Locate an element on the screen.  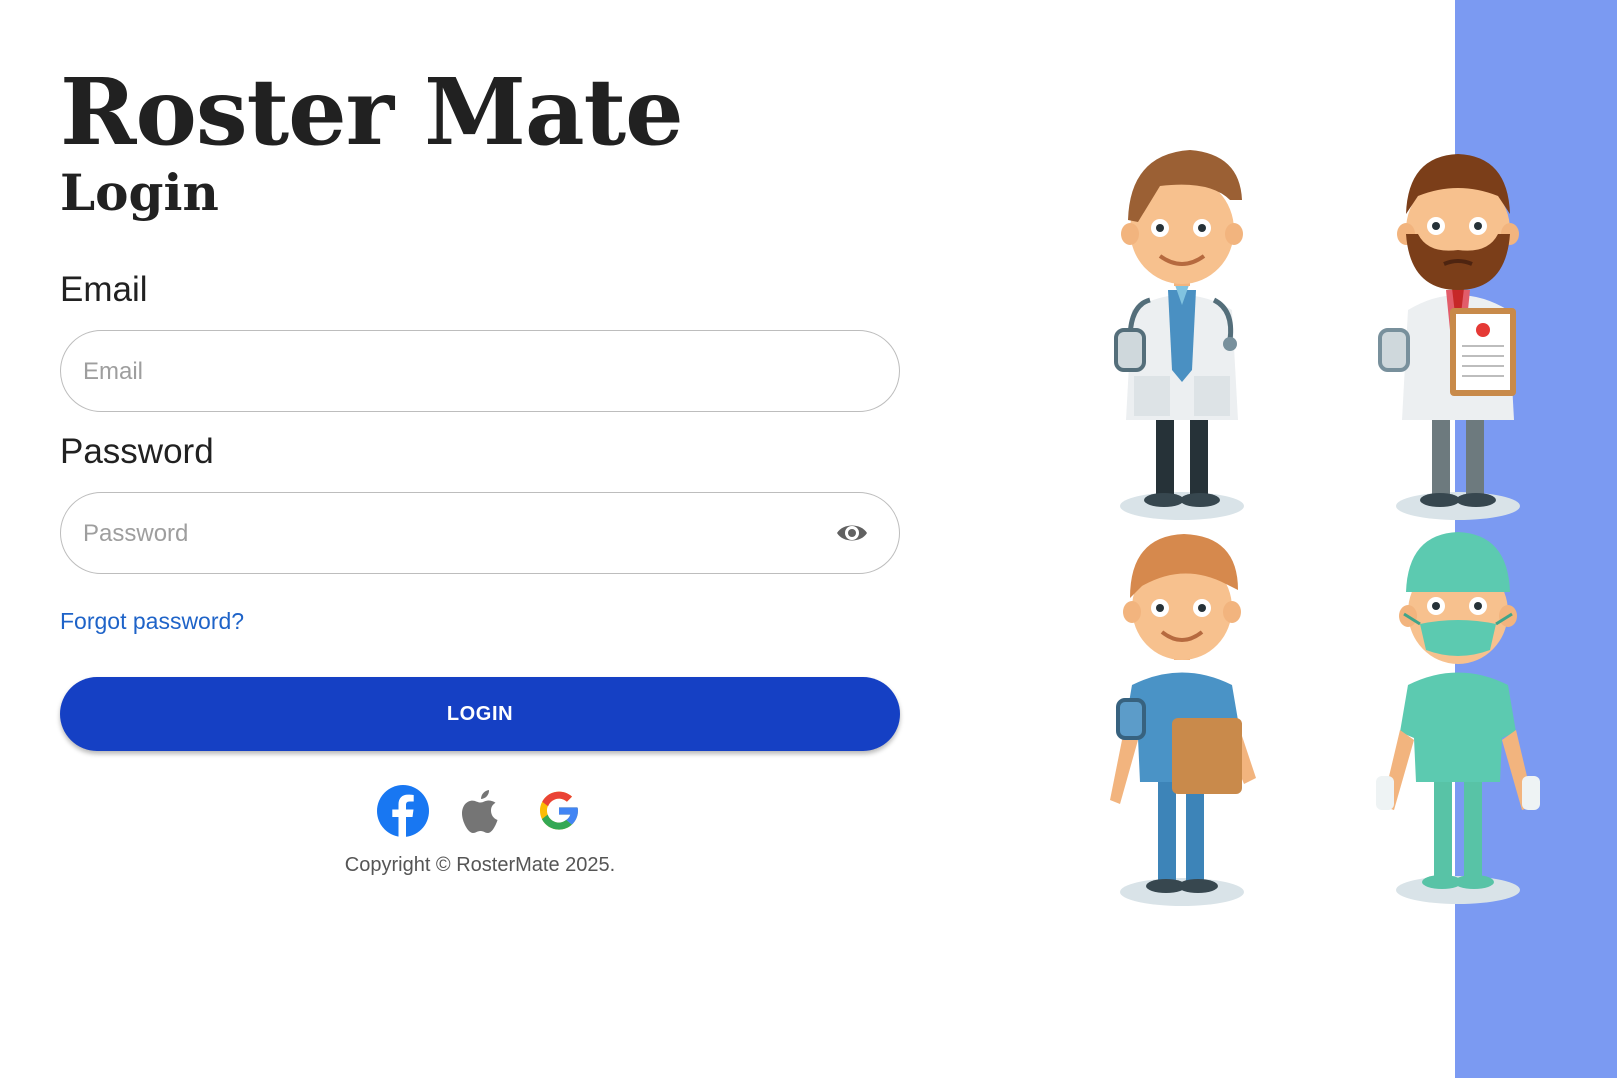
apple-icon is located at coordinates (480, 811).